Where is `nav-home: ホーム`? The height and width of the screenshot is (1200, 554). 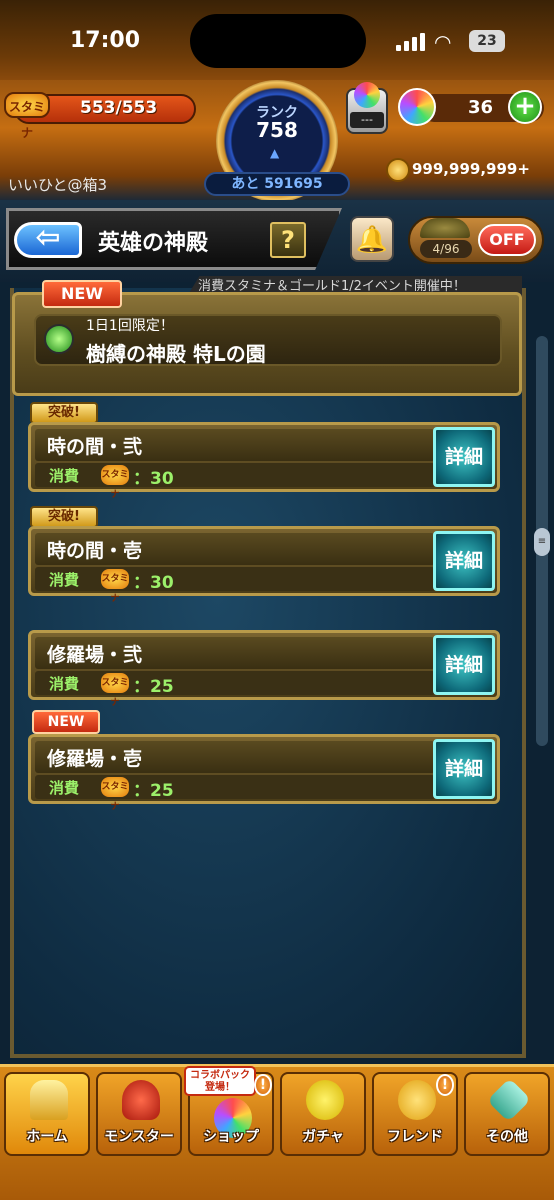 nav-home: ホーム is located at coordinates (47, 1114).